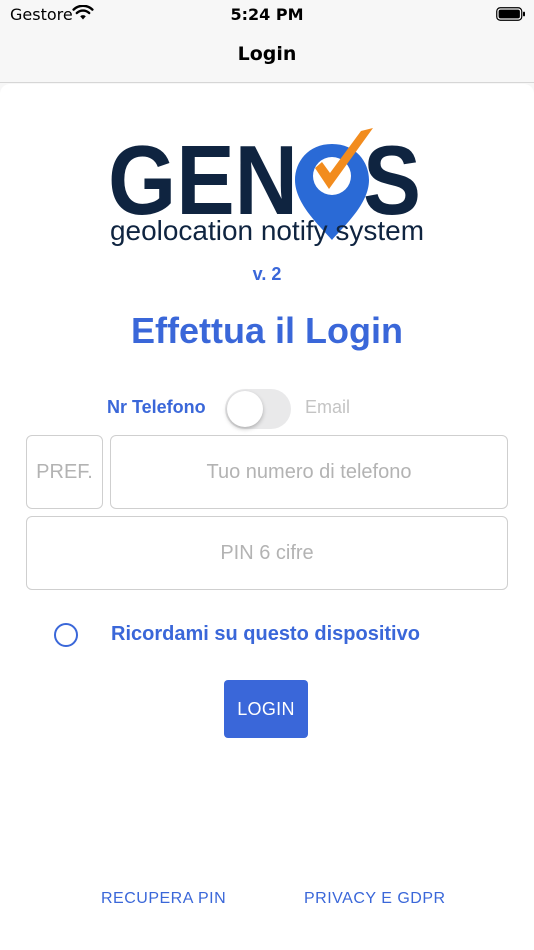  I want to click on page-title: Login, so click(267, 54).